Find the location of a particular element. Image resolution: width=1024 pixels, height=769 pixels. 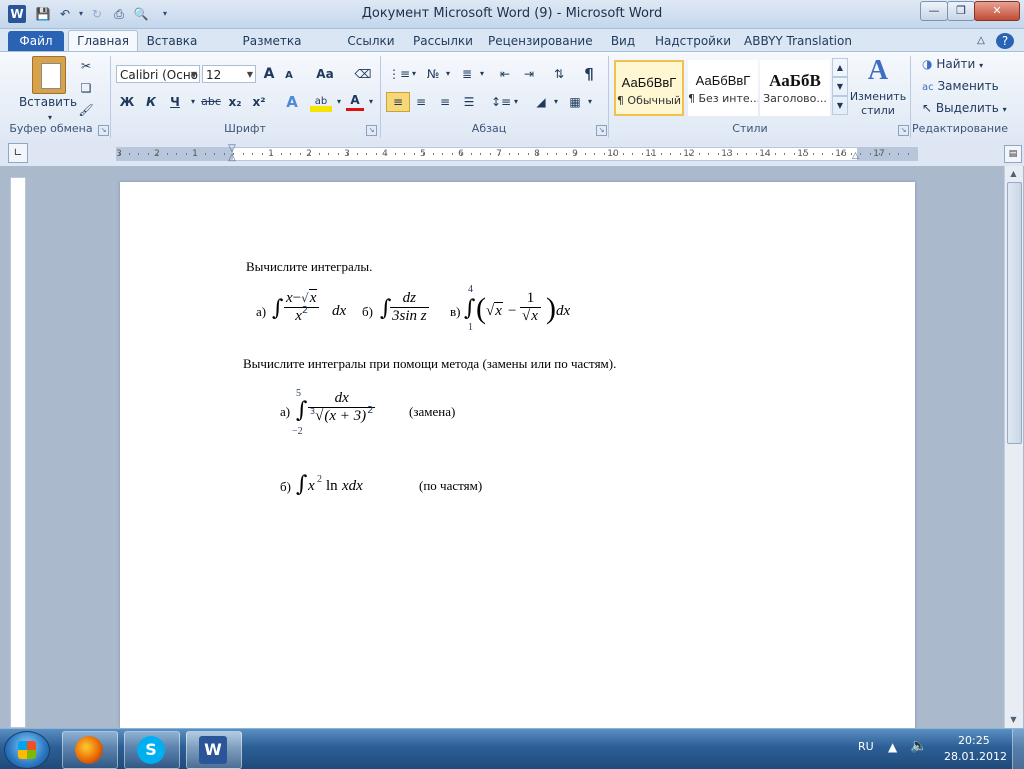

increase-indent-icon: ⇥ is located at coordinates (529, 74).